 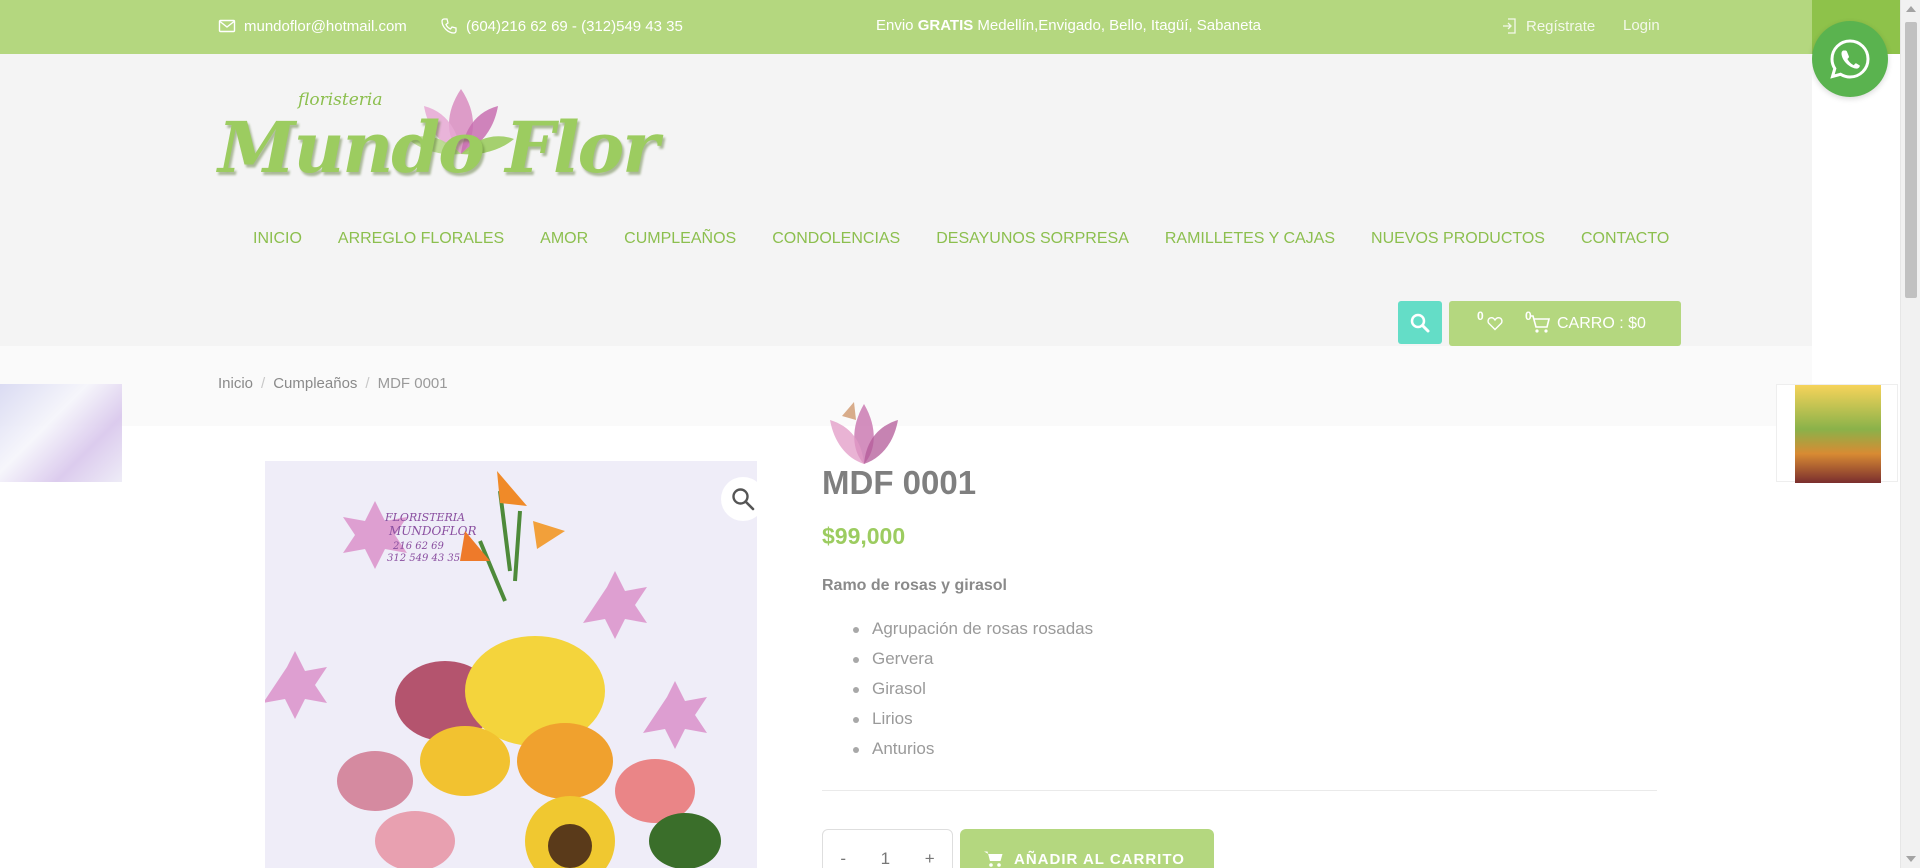 I want to click on nav-item-amor: AMOR, so click(x=564, y=239).